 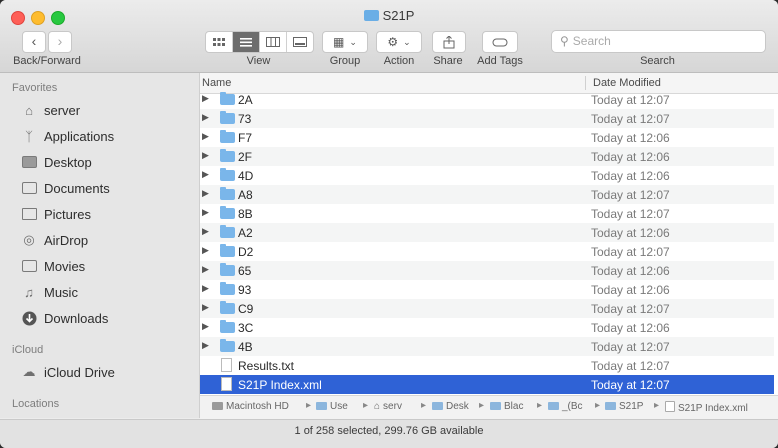 What do you see at coordinates (657, 405) in the screenshot?
I see `path-arrow-icon: ▸` at bounding box center [657, 405].